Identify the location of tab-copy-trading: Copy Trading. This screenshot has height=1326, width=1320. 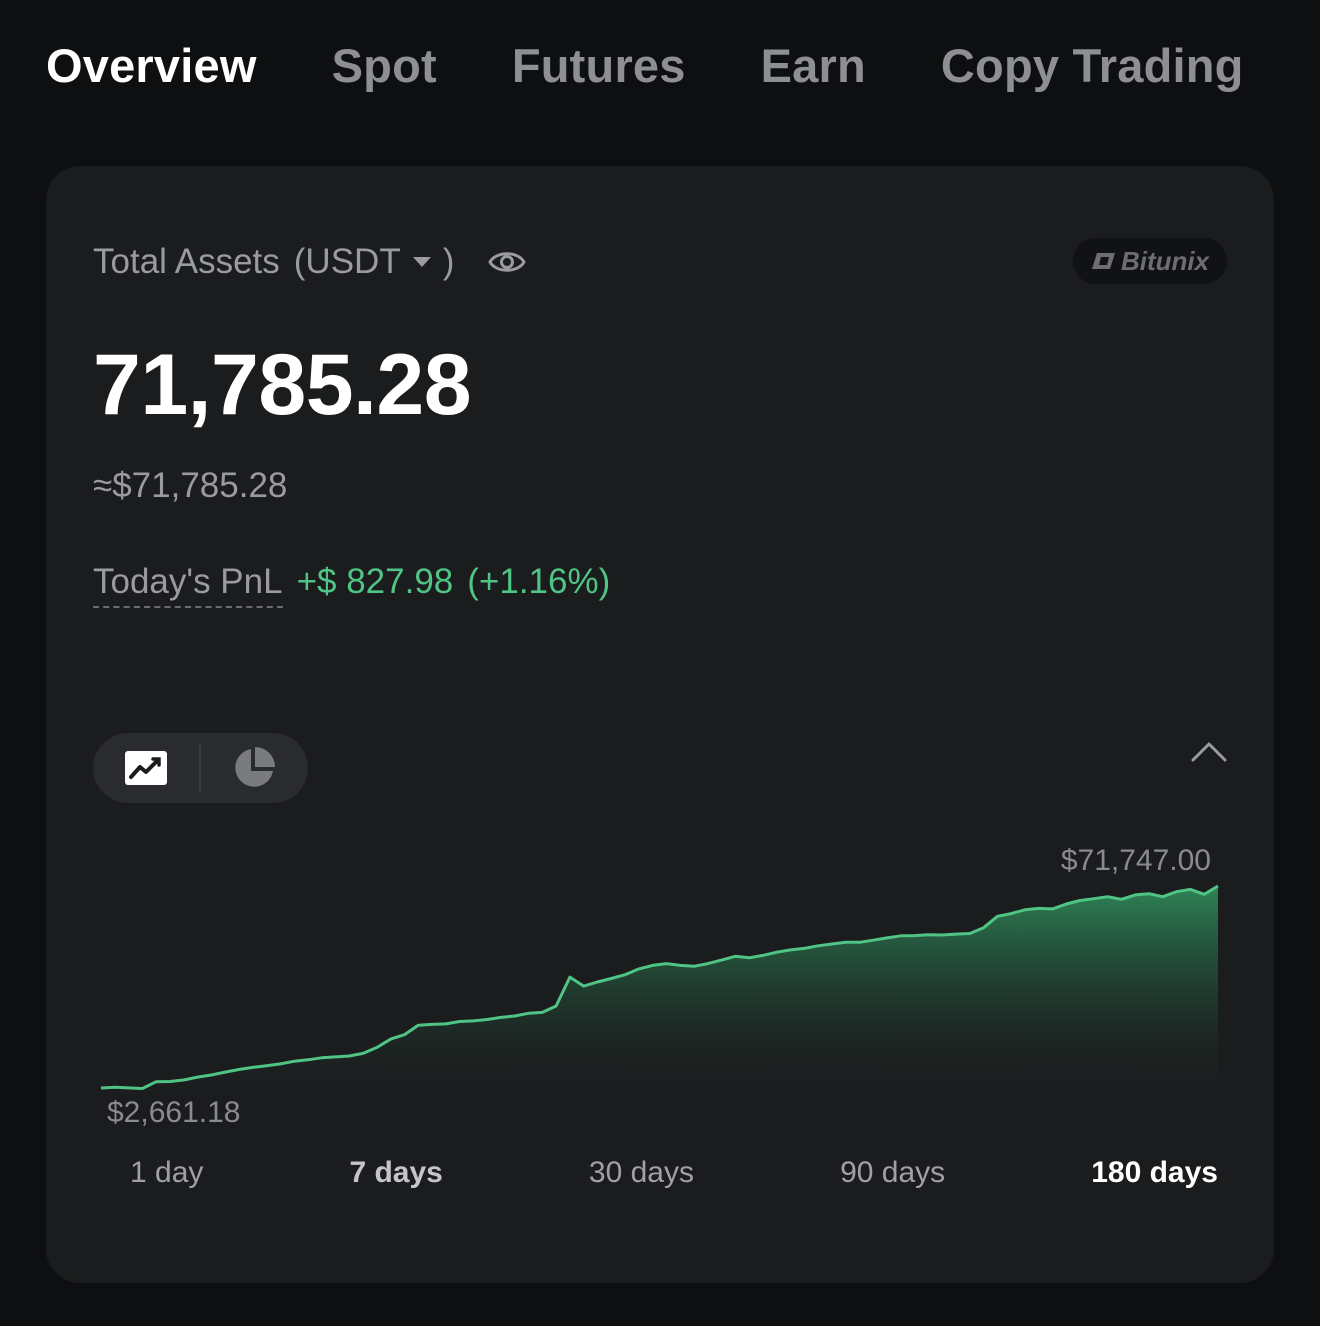
(1092, 65).